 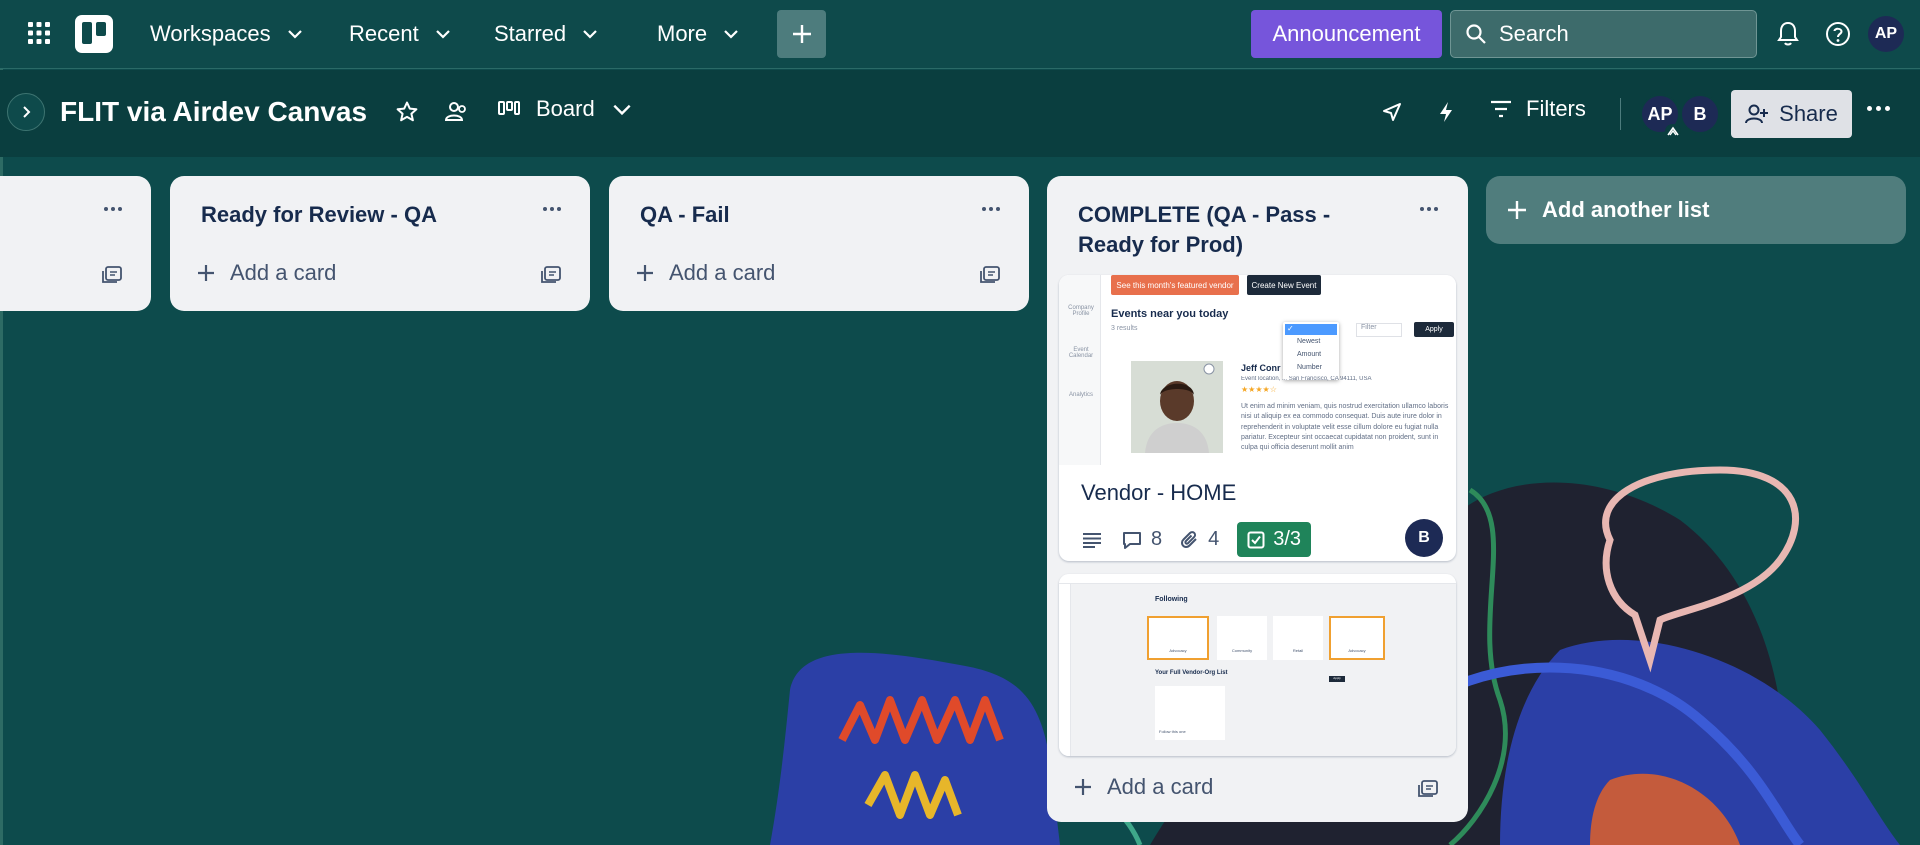 What do you see at coordinates (1808, 113) in the screenshot?
I see `share-label: Share` at bounding box center [1808, 113].